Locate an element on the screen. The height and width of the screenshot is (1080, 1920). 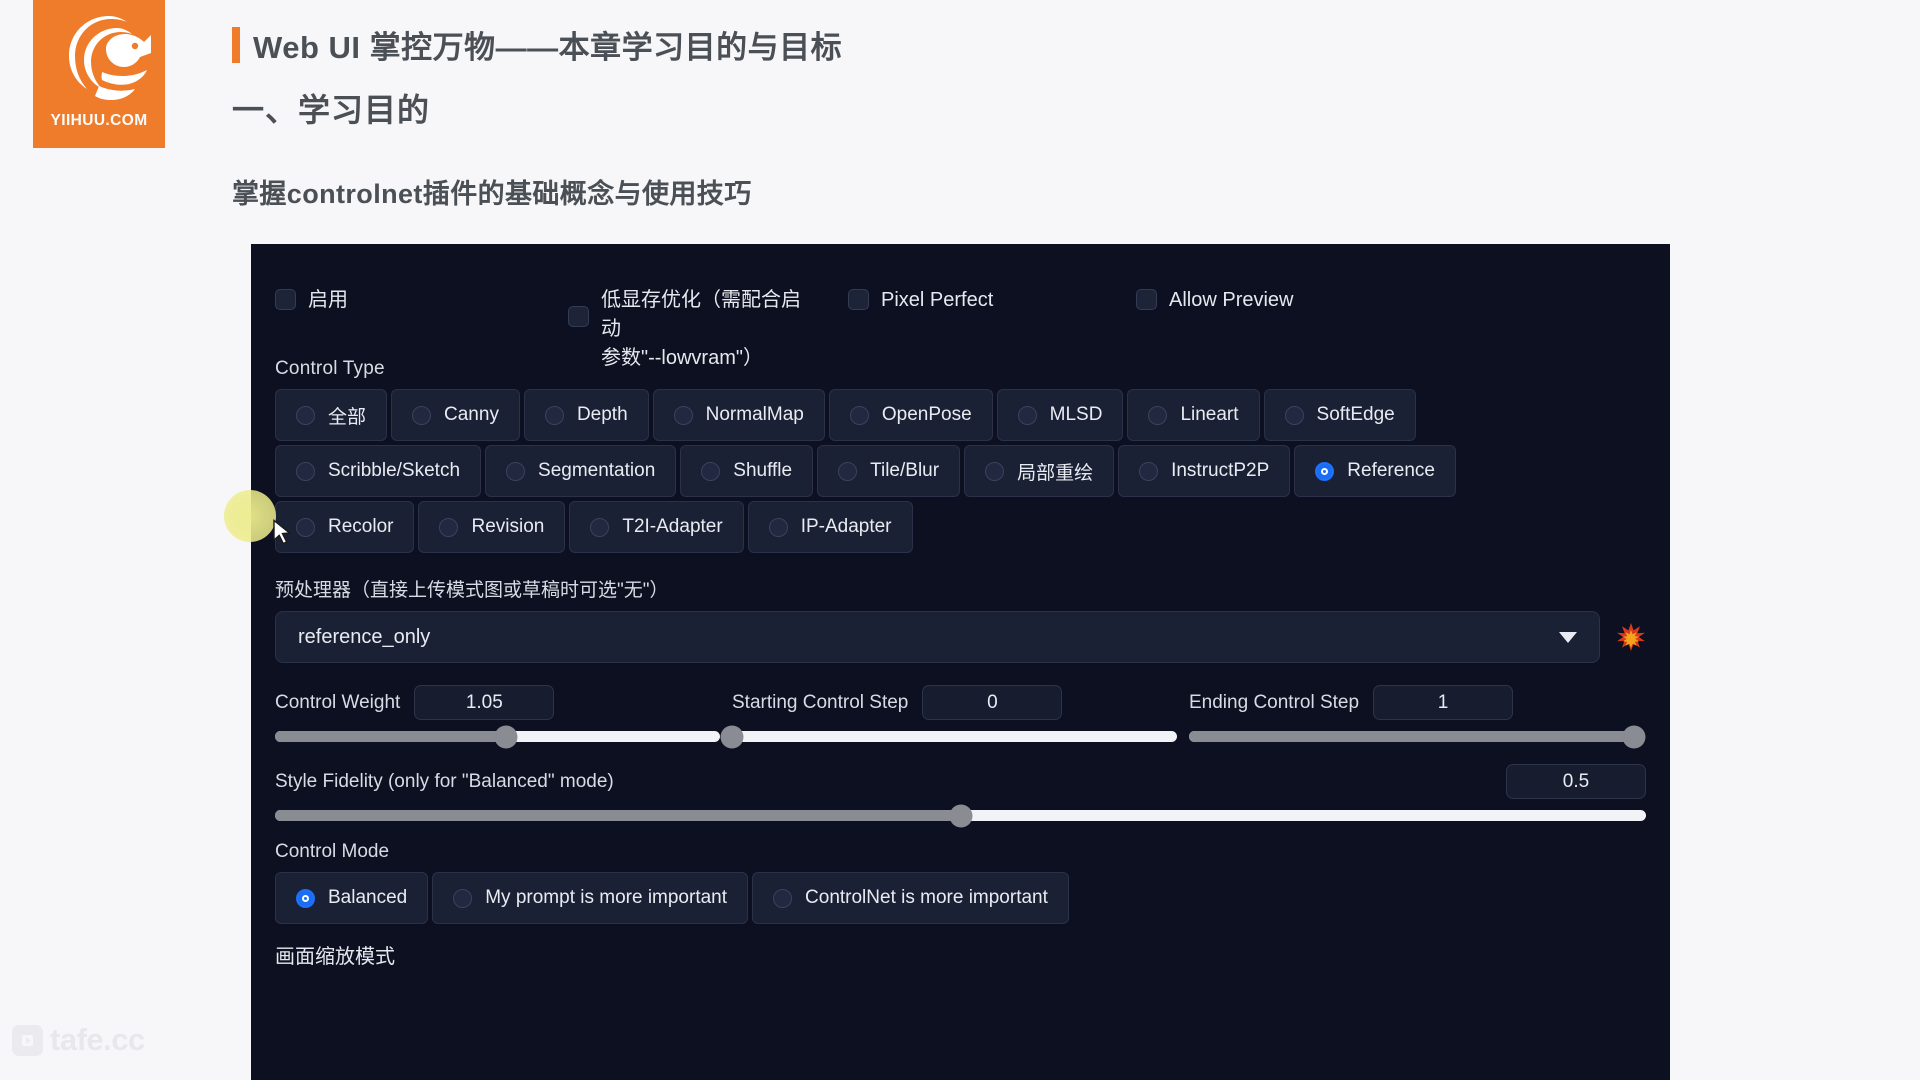
control-type-ip-adapter: IP-Adapter is located at coordinates (830, 527).